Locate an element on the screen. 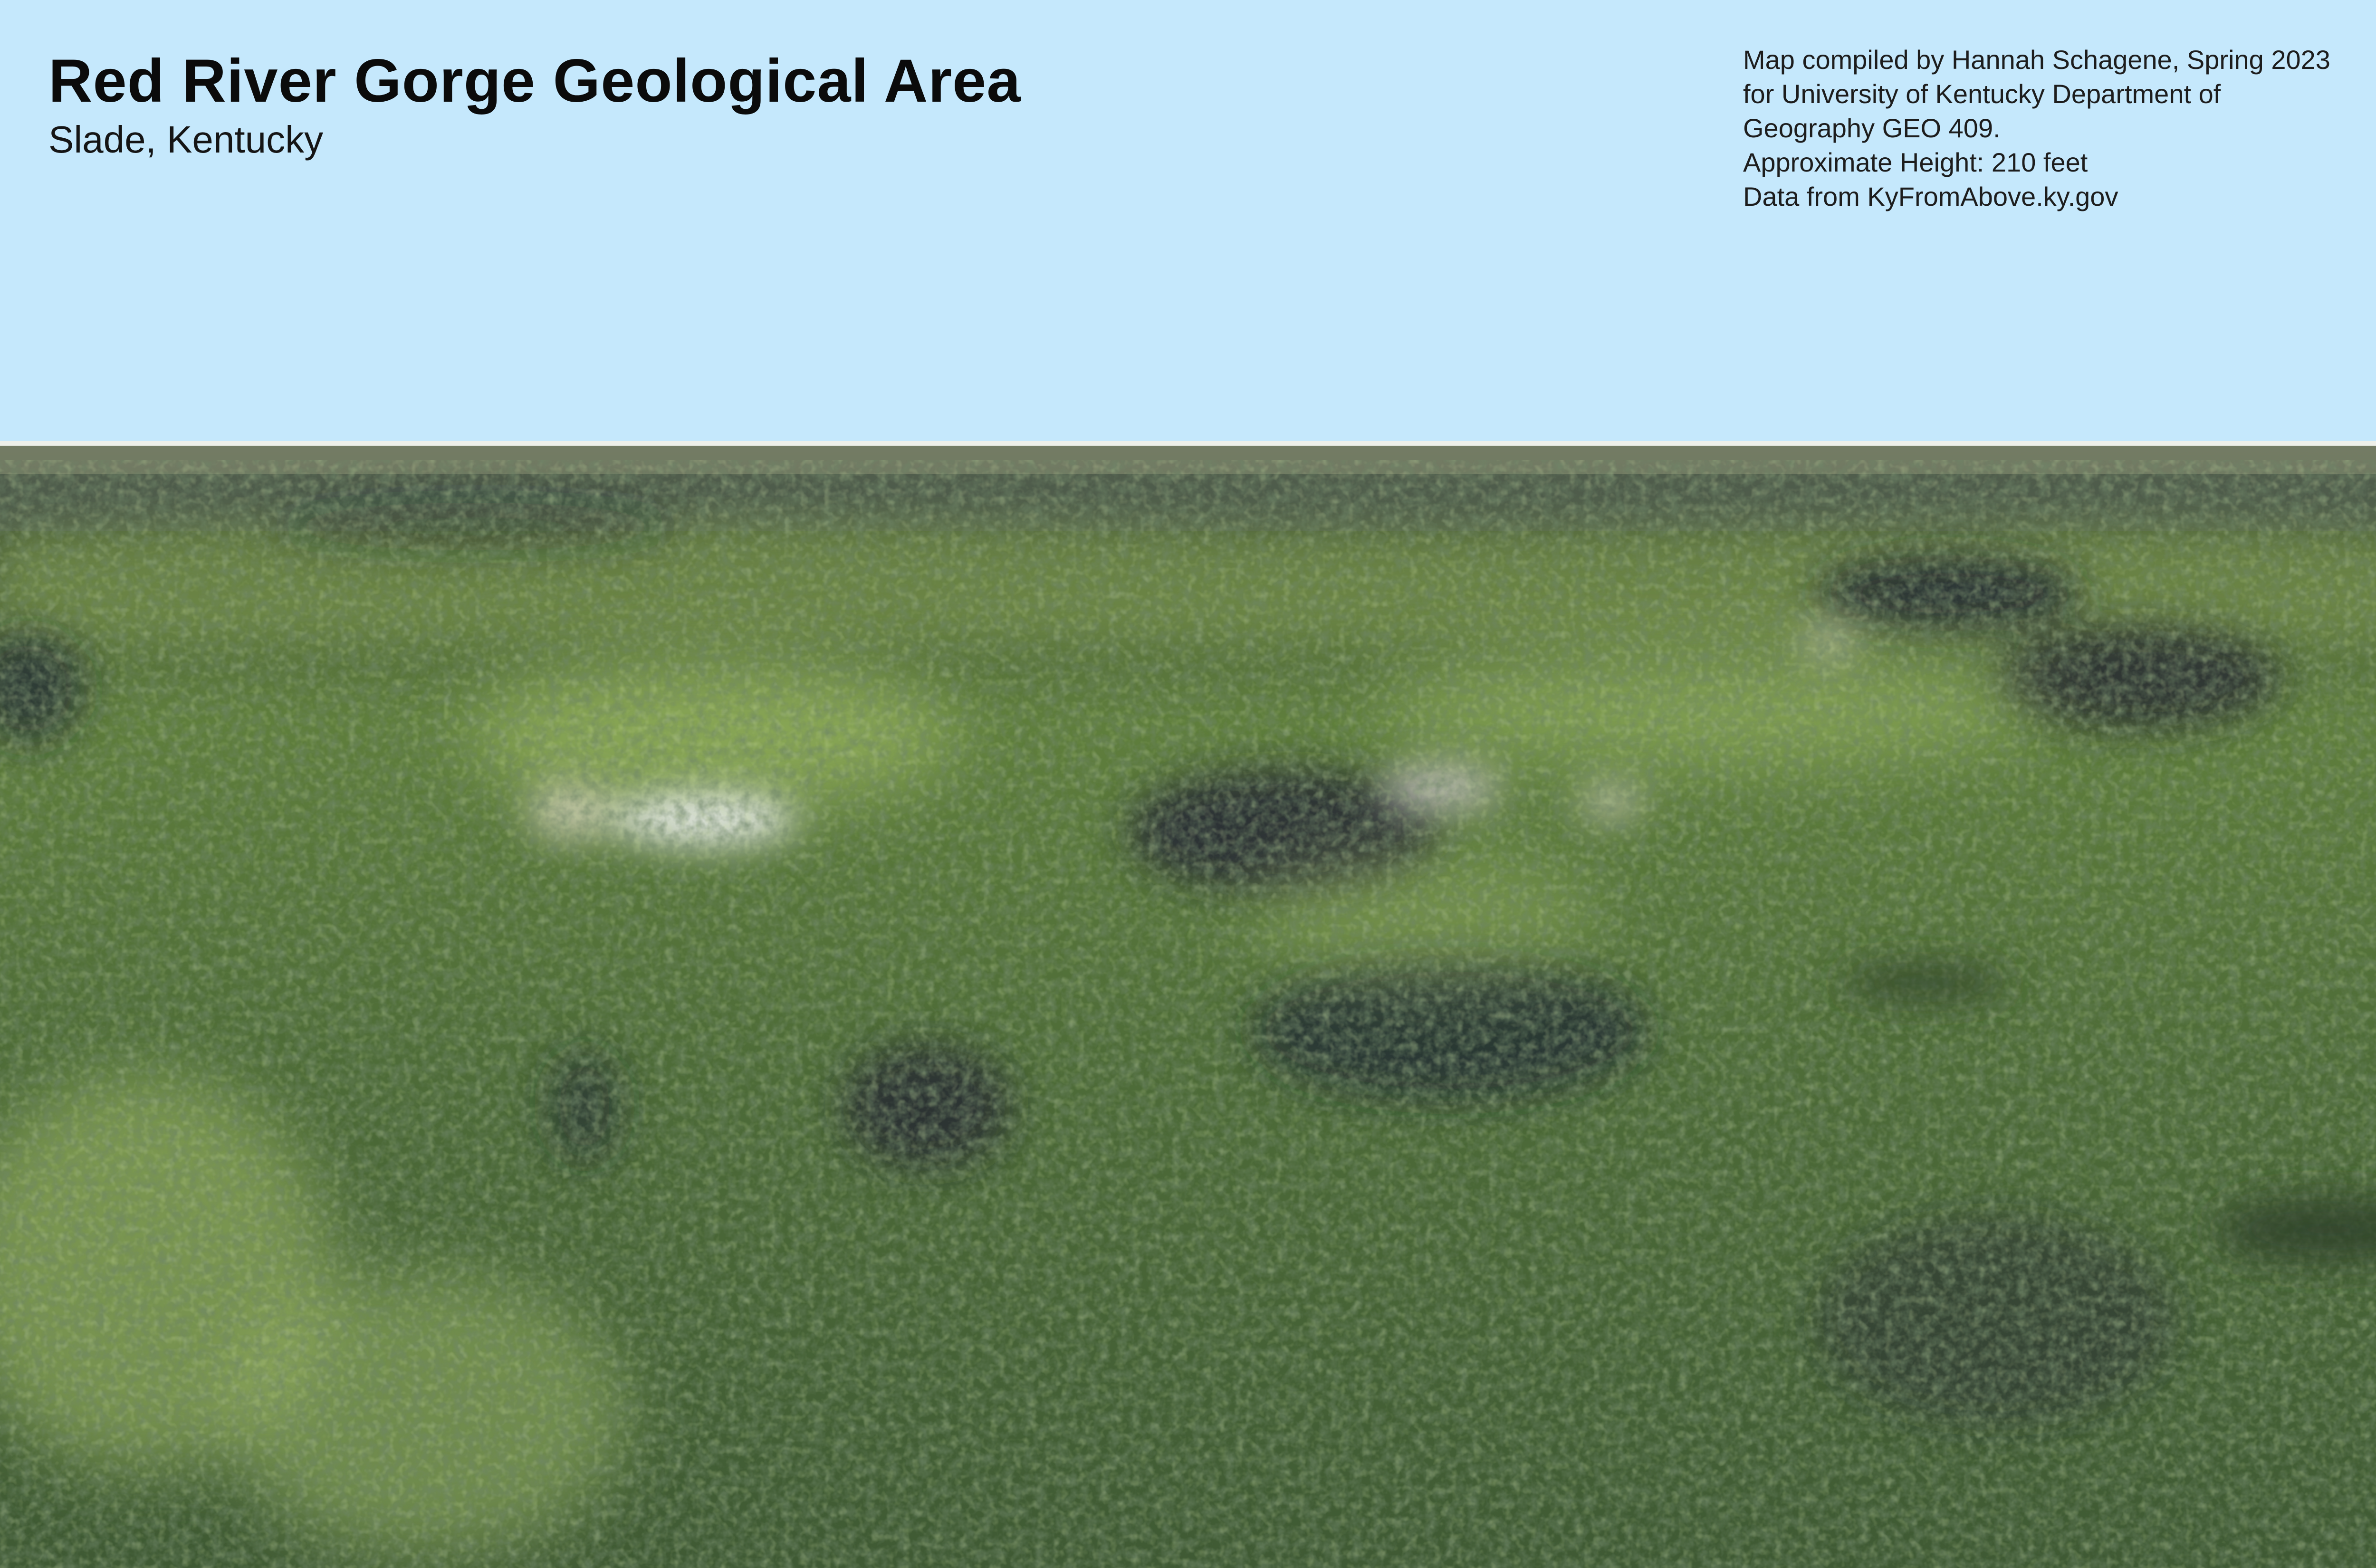 The height and width of the screenshot is (1568, 2376). credit-line-height: Approximate Height: 210 feet is located at coordinates (2059, 162).